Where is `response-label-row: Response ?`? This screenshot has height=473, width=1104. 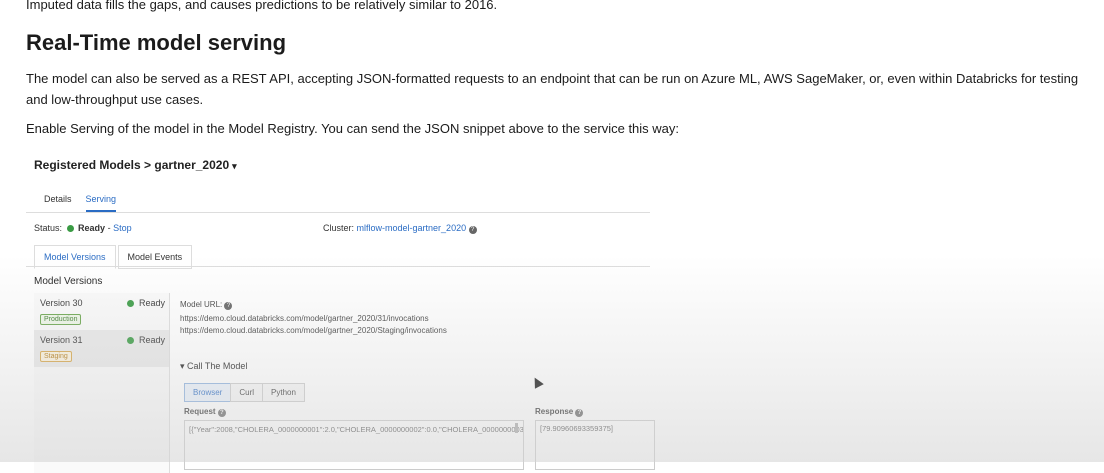 response-label-row: Response ? is located at coordinates (559, 412).